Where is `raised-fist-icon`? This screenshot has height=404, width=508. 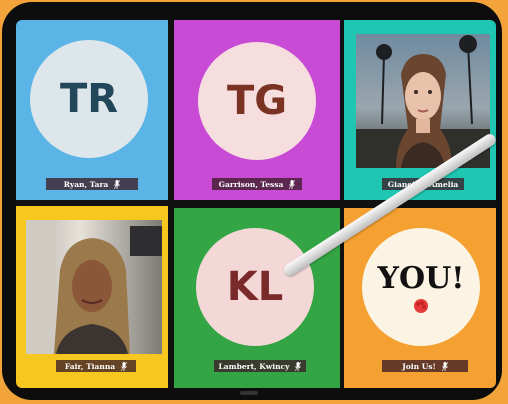
raised-fist-icon is located at coordinates (421, 305).